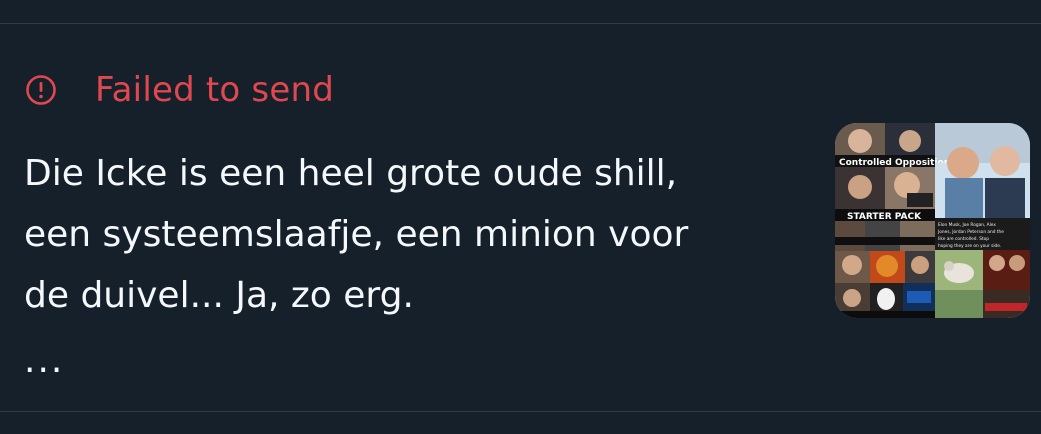 The width and height of the screenshot is (1041, 434). Describe the element at coordinates (41, 90) in the screenshot. I see `alert-circle-icon` at that location.